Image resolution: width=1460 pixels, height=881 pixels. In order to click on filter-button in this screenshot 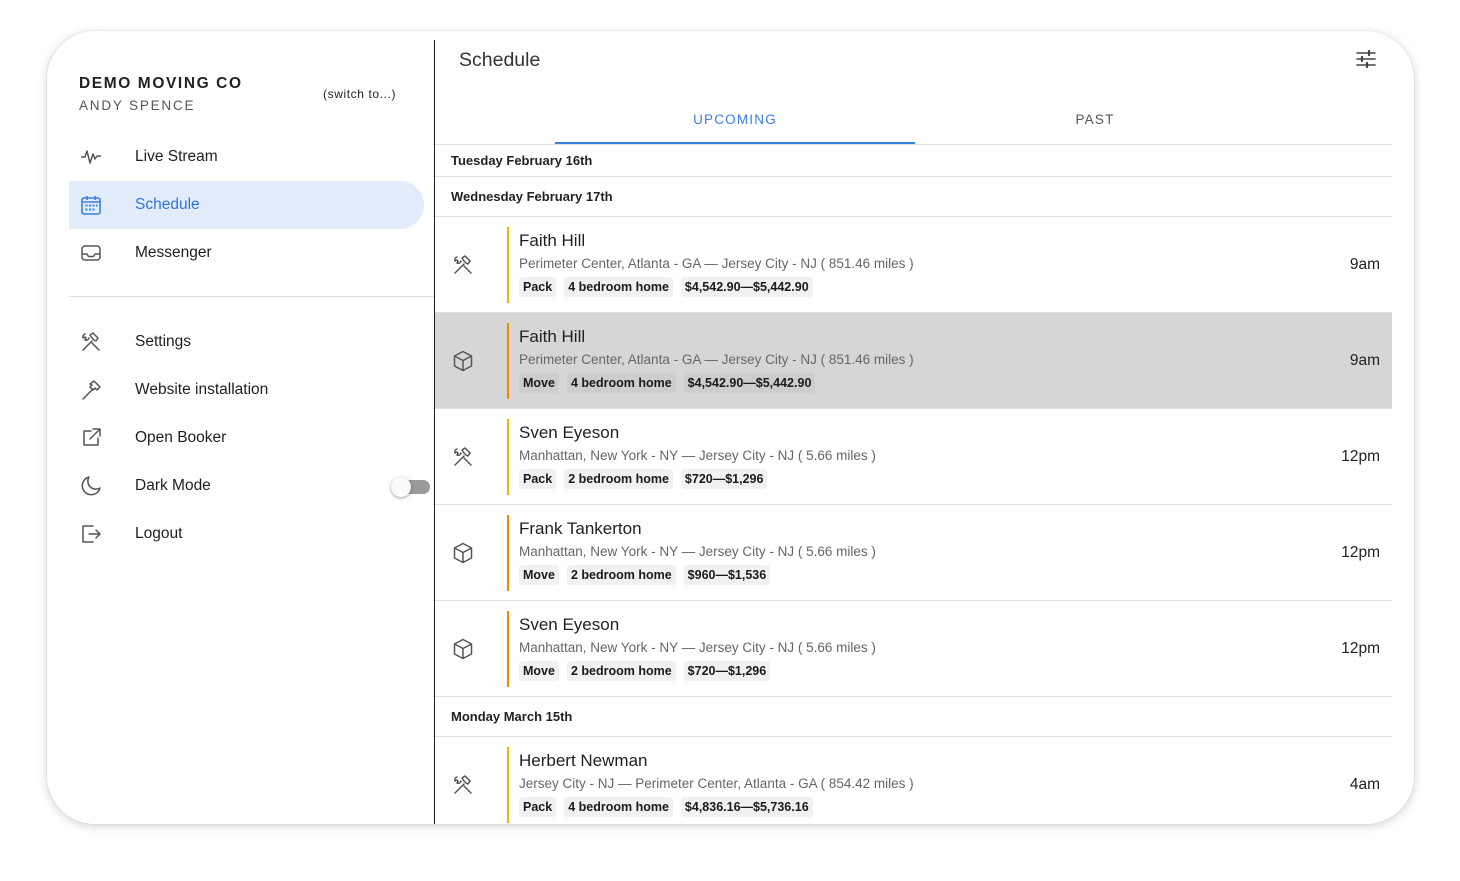, I will do `click(1366, 59)`.